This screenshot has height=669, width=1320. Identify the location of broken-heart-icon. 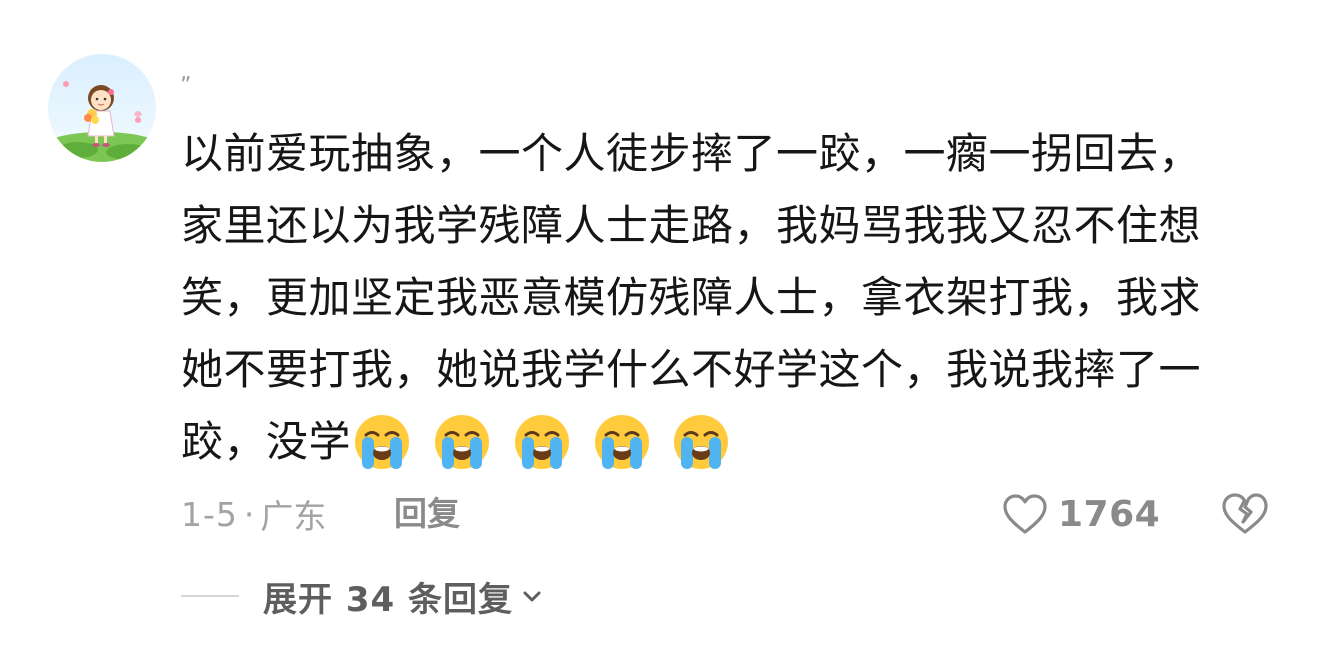
(1245, 513).